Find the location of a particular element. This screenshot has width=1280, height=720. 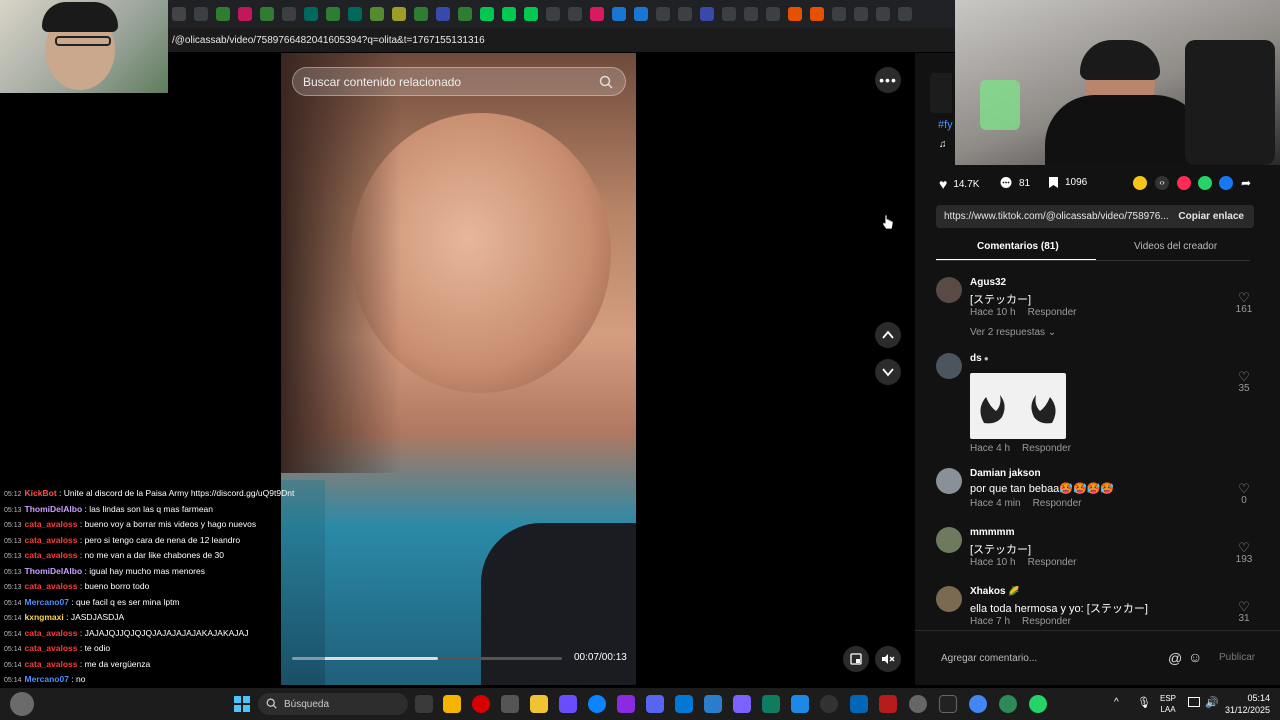

vscode-icon is located at coordinates (684, 704).